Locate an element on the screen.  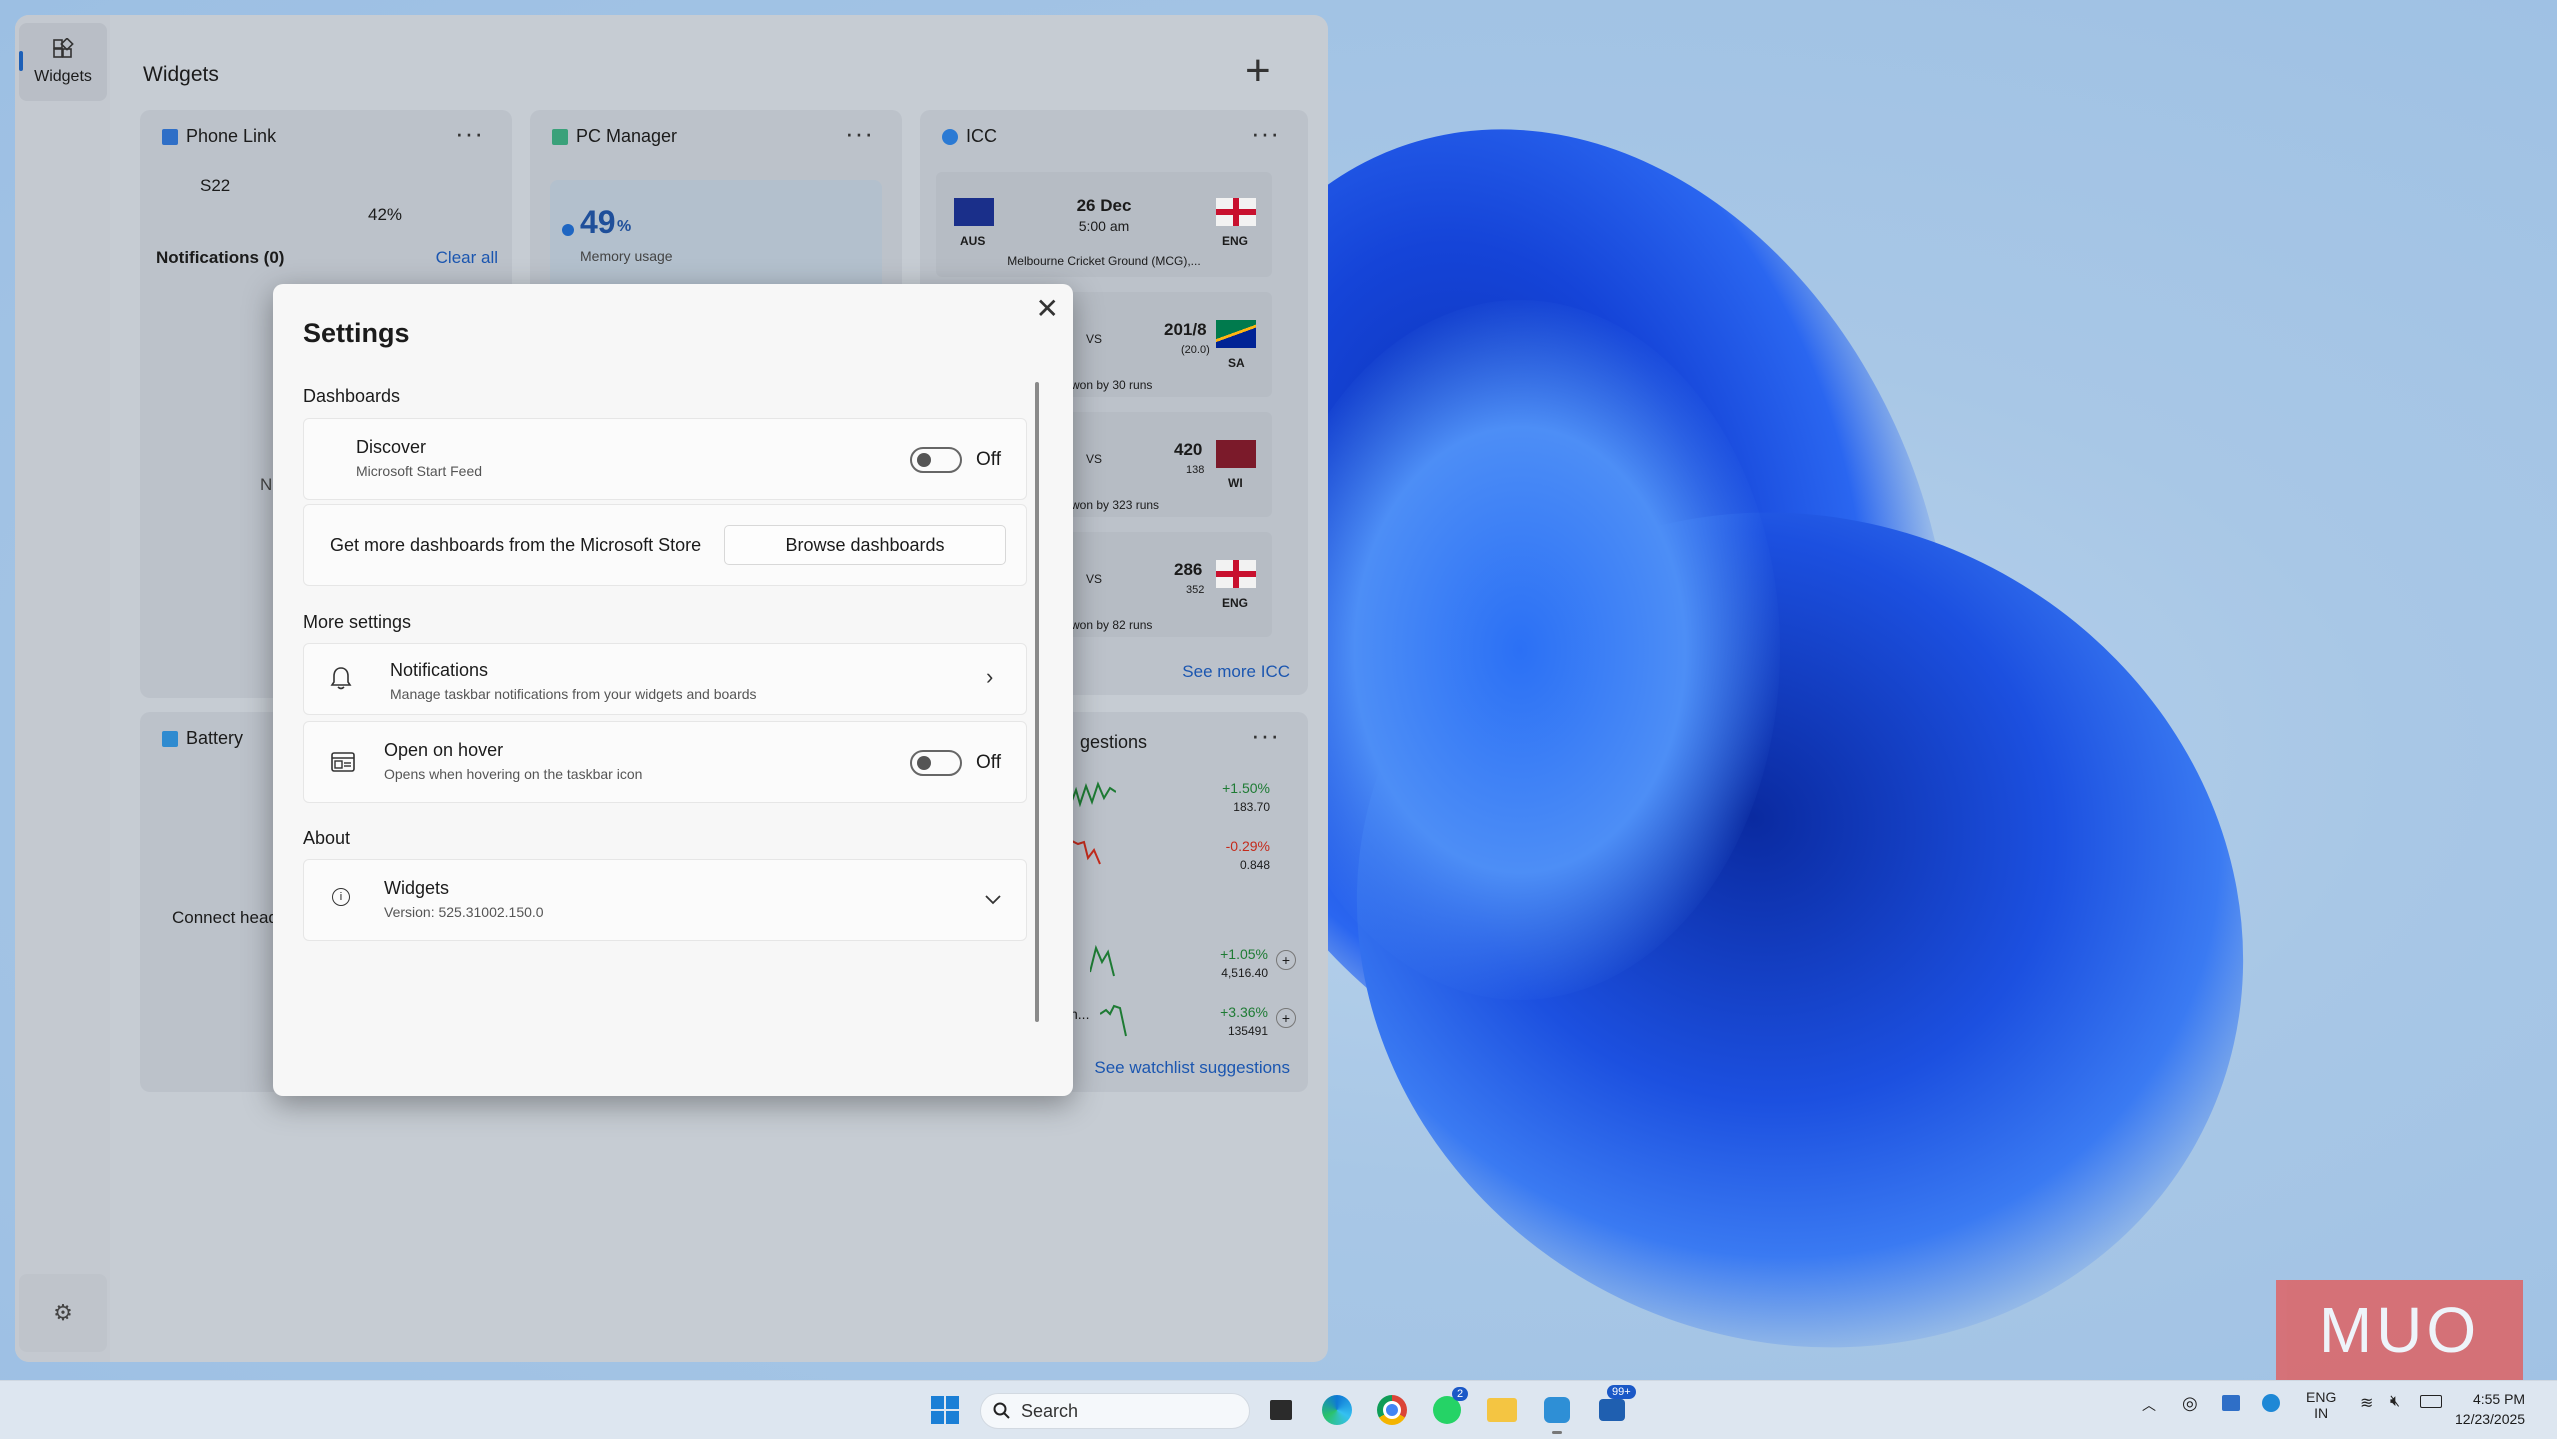
memory-label: Memory usage is located at coordinates (626, 256).